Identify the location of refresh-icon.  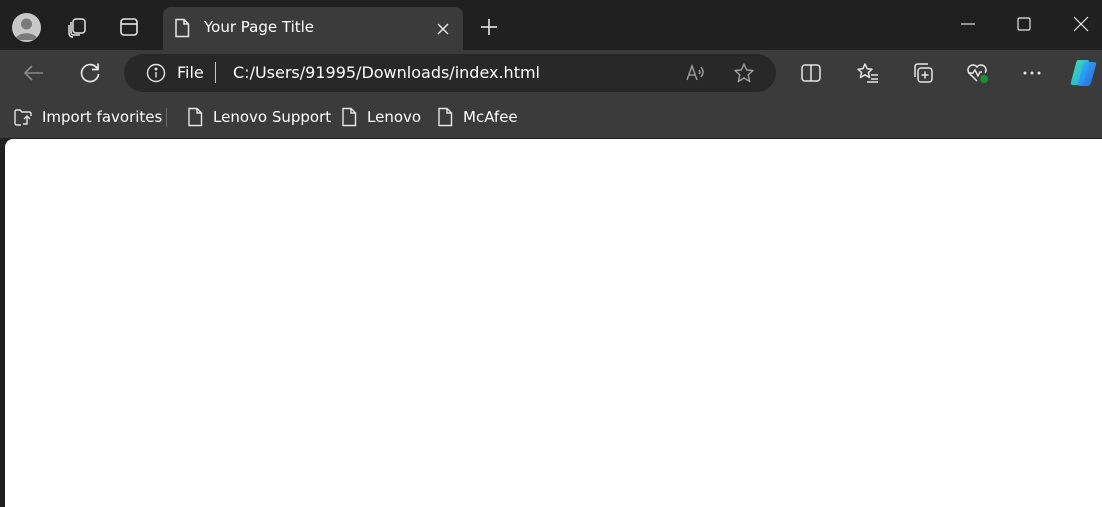
(90, 73).